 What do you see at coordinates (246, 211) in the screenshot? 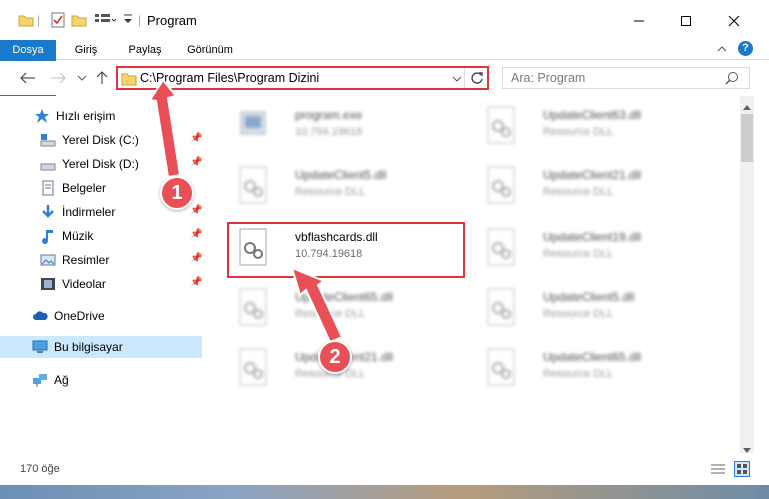
I see `annotation-layer` at bounding box center [246, 211].